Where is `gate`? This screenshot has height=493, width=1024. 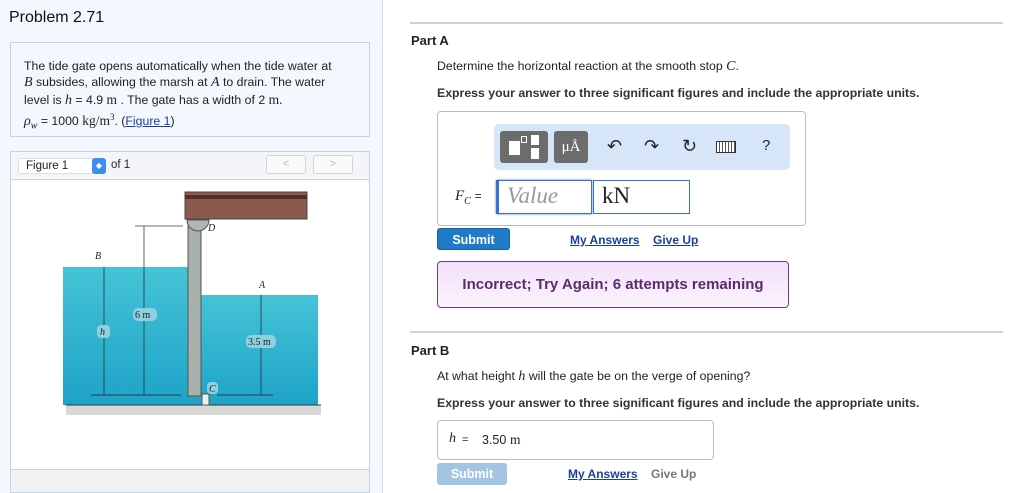 gate is located at coordinates (194, 311).